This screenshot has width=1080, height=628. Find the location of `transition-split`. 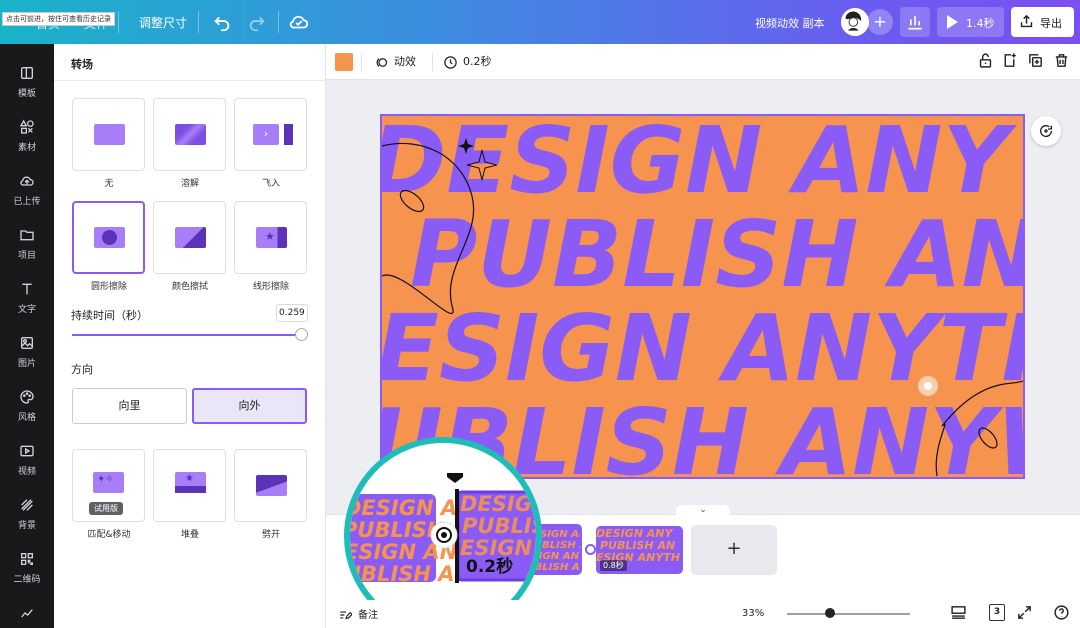

transition-split is located at coordinates (270, 485).